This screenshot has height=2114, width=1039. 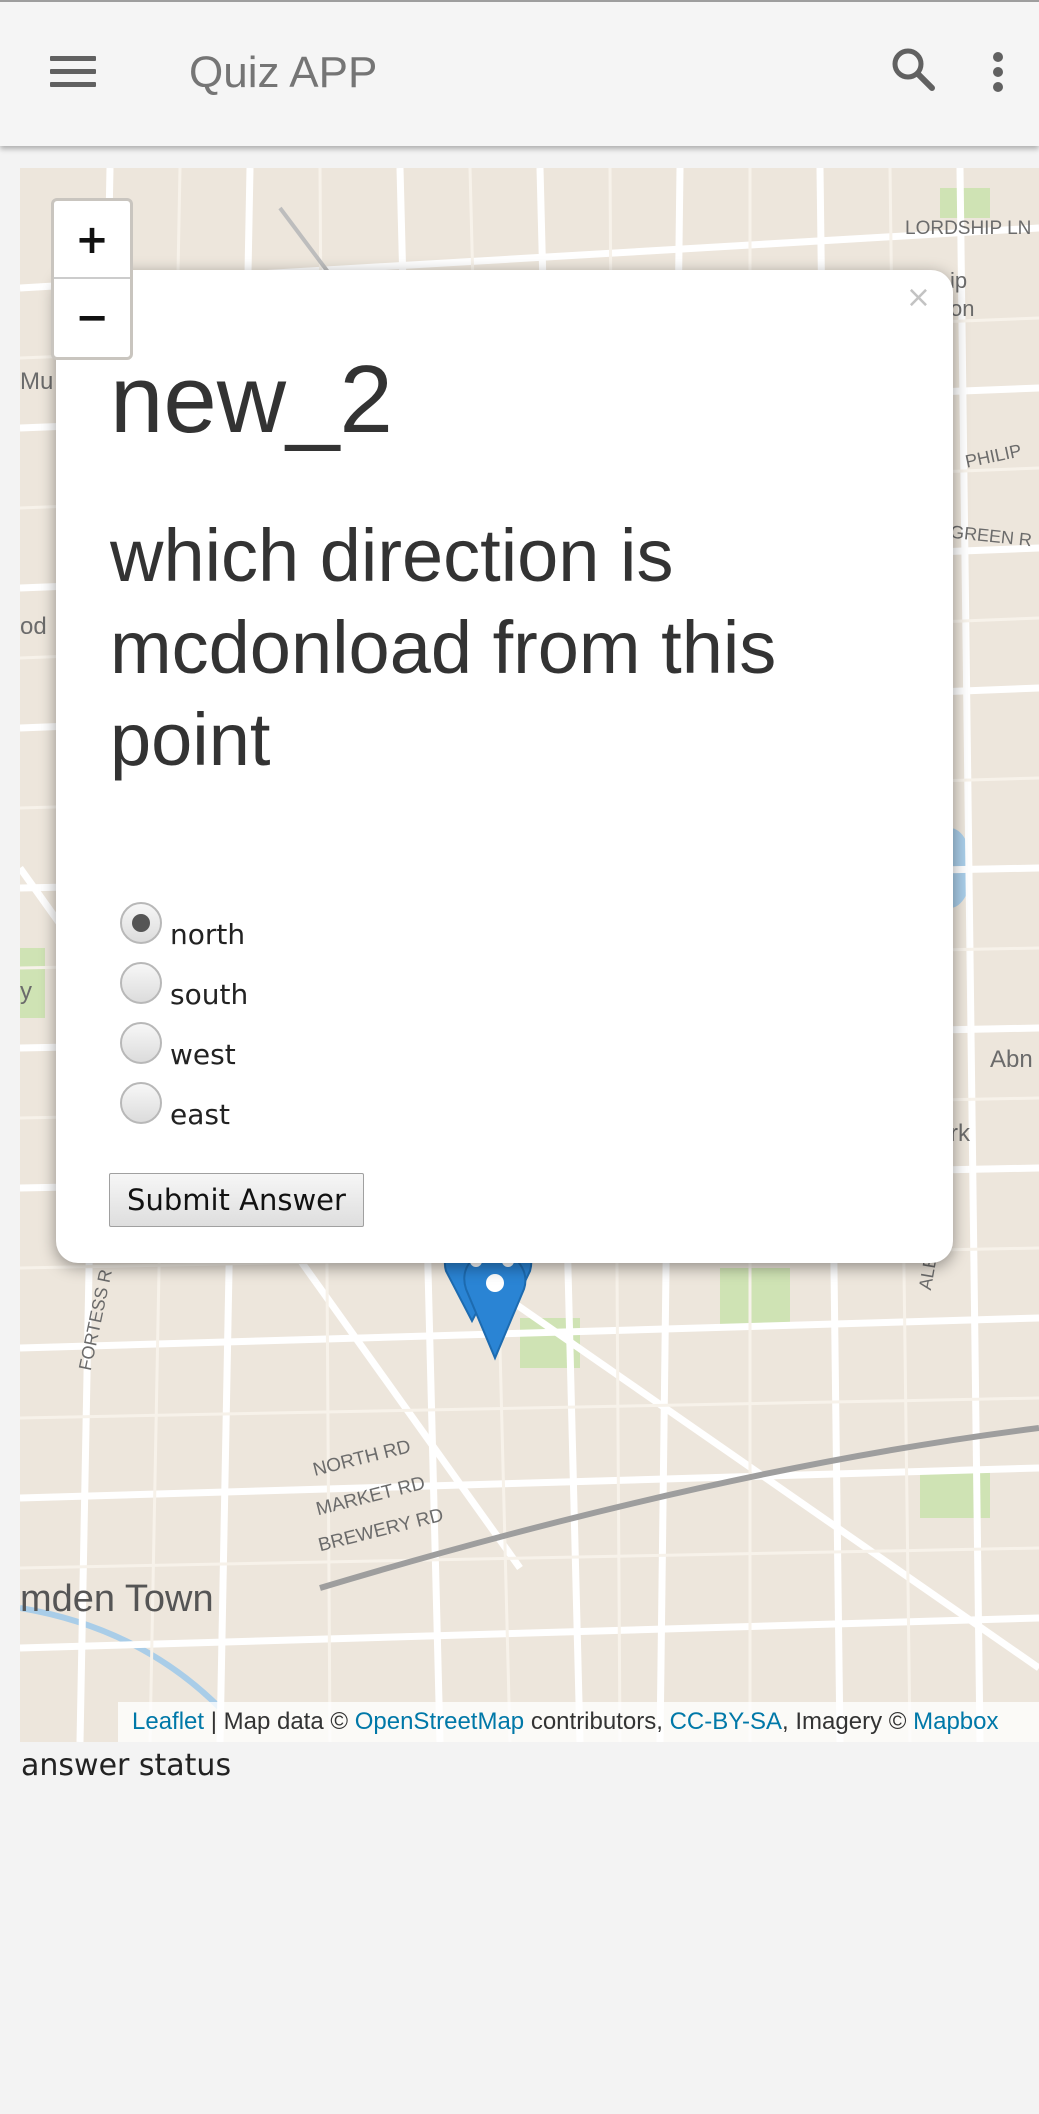 What do you see at coordinates (968, 228) in the screenshot?
I see `map-label-lordship: LORDSHIP LN` at bounding box center [968, 228].